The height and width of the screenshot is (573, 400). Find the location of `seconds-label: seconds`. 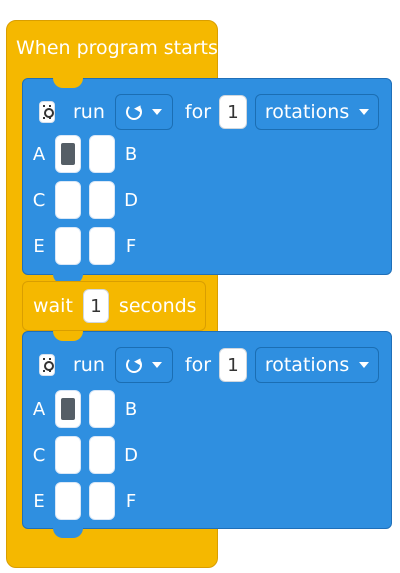

seconds-label: seconds is located at coordinates (157, 306).